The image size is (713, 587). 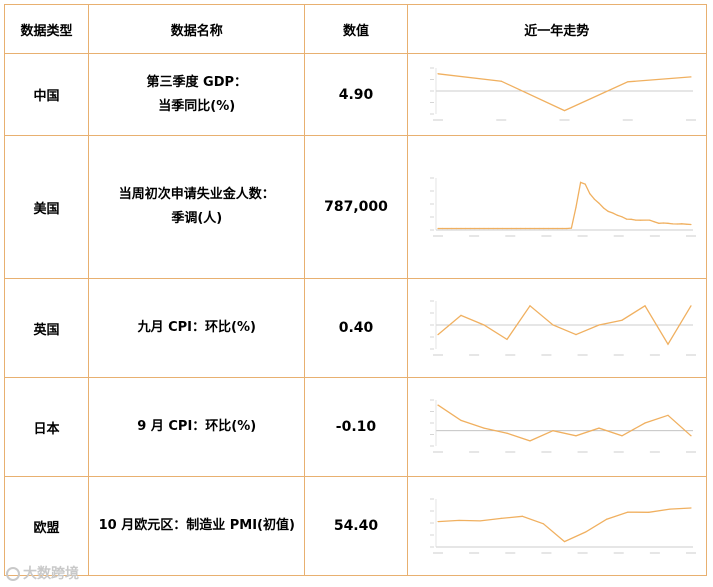 I want to click on country-cell: 美国, so click(x=46, y=207).